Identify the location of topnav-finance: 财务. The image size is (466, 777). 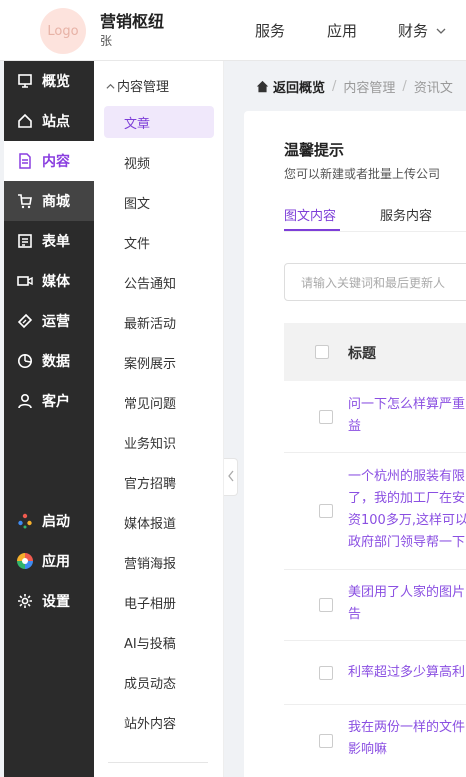
(422, 30).